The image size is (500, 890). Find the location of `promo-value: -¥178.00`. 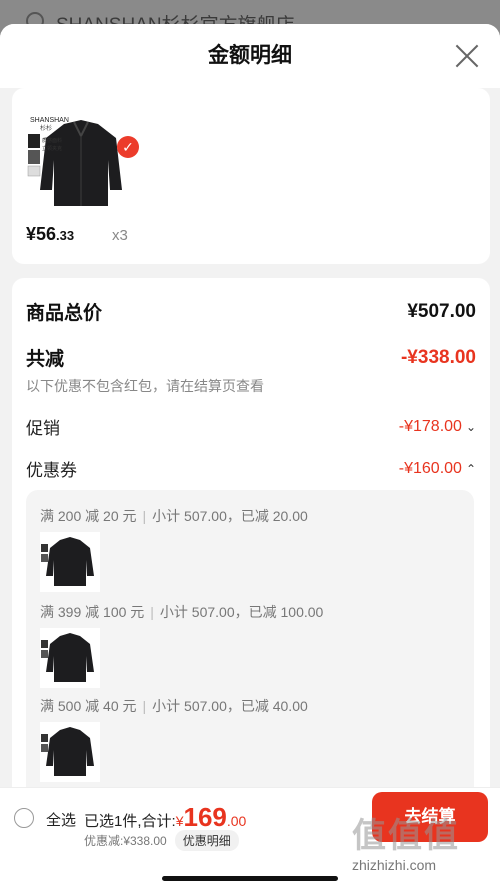

promo-value: -¥178.00 is located at coordinates (430, 426).